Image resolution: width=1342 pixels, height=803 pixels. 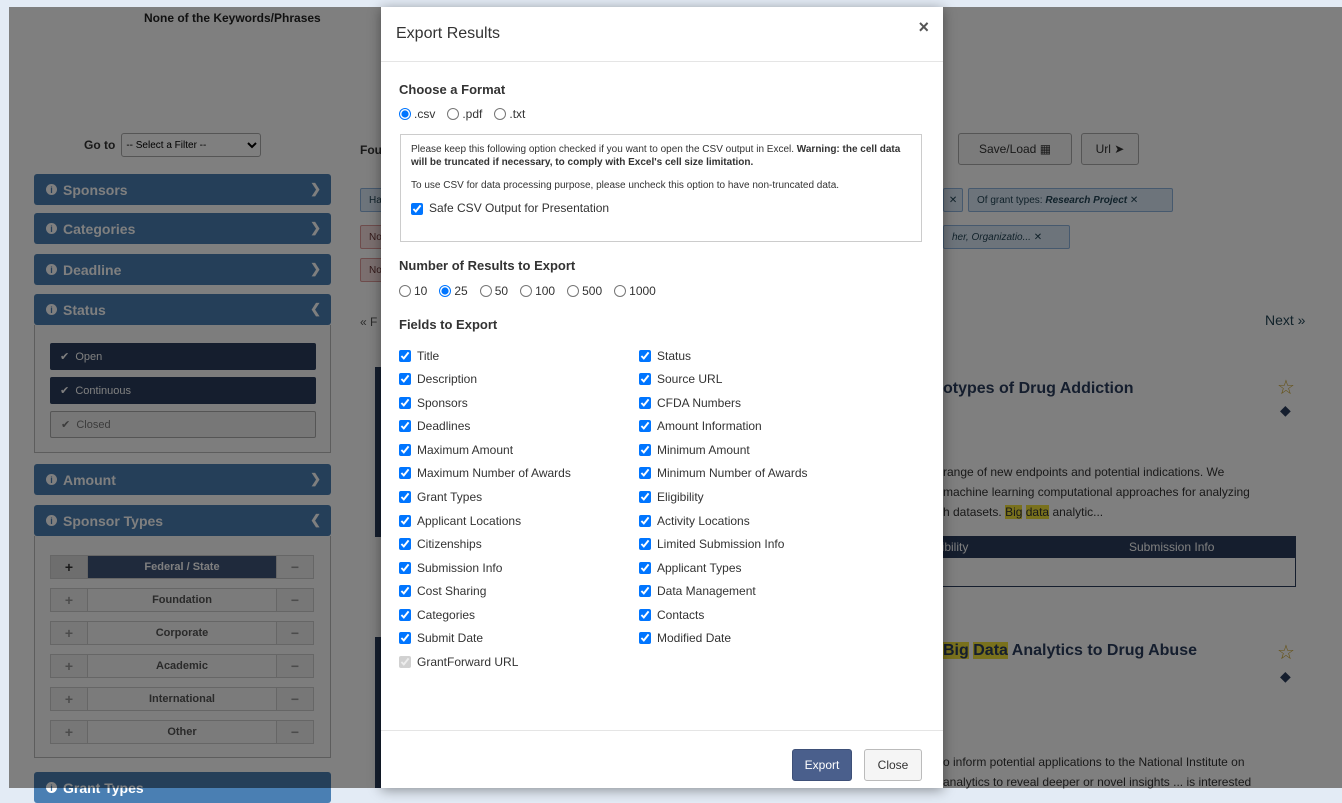 I want to click on format-txt-radio, so click(x=500, y=114).